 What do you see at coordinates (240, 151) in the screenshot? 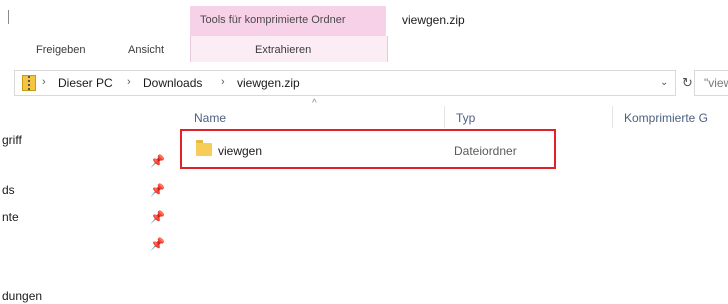
I see `file-name: viewgen` at bounding box center [240, 151].